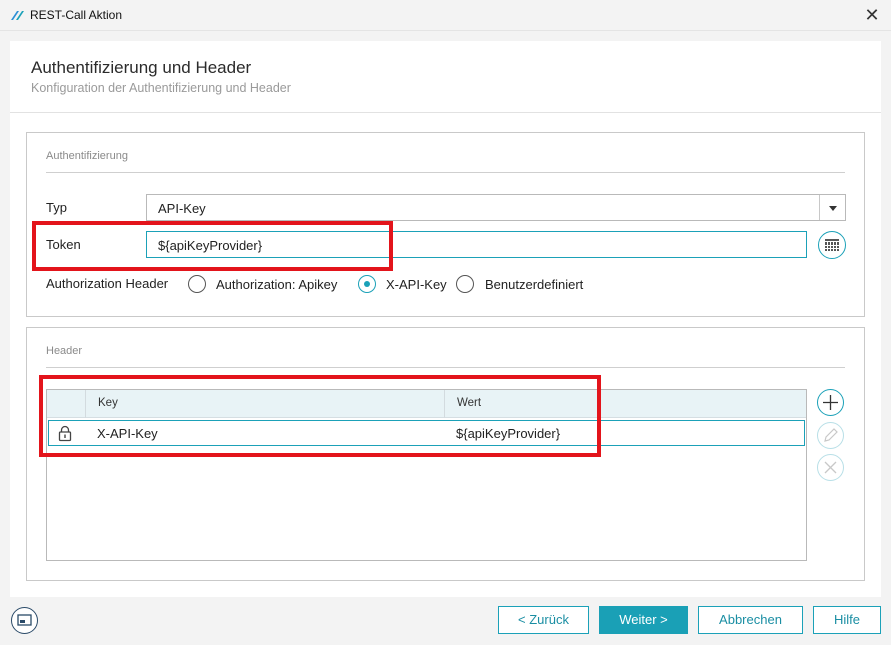 This screenshot has height=645, width=891. Describe the element at coordinates (64, 351) in the screenshot. I see `header-section-title: Header` at that location.